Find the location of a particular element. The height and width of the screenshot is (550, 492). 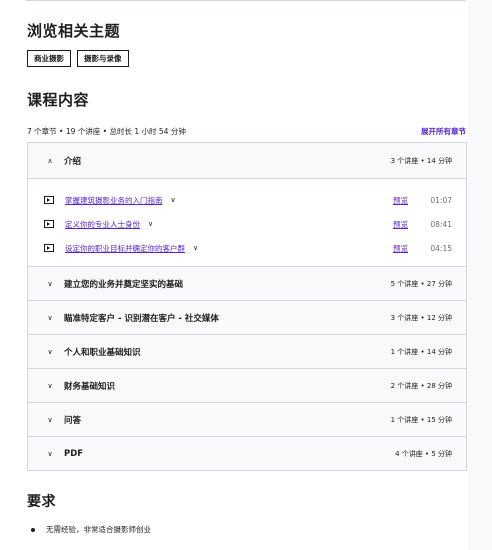

section-meta: 3 个讲座 • 12 分钟 is located at coordinates (421, 317).